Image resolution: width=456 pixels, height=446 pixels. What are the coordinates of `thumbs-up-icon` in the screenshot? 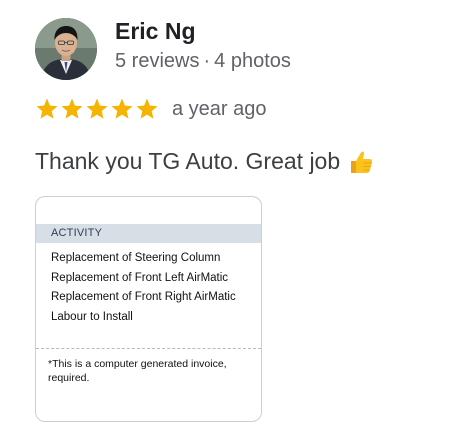 It's located at (361, 162).